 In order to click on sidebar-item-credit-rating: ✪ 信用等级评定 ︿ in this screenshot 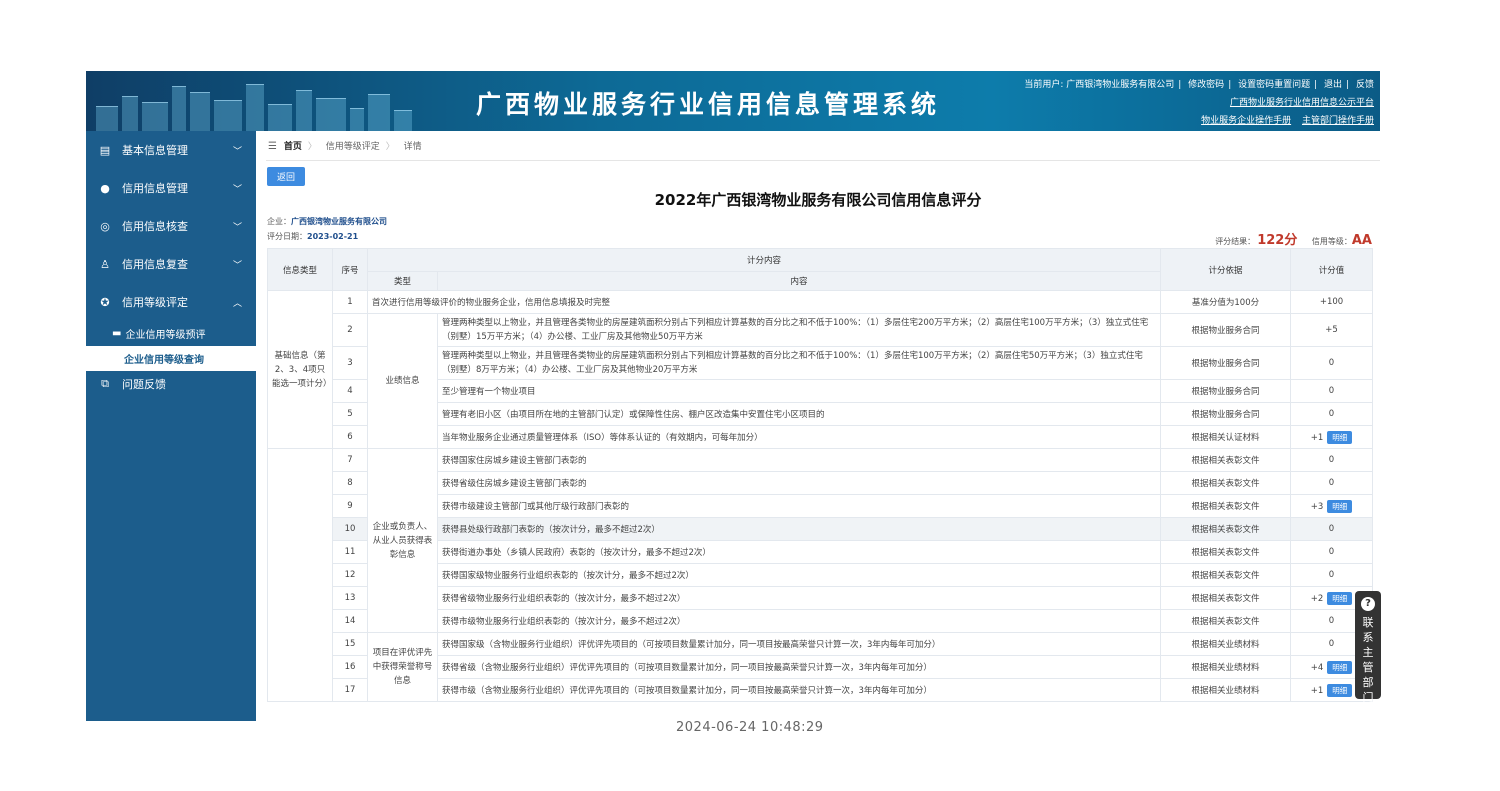, I will do `click(171, 302)`.